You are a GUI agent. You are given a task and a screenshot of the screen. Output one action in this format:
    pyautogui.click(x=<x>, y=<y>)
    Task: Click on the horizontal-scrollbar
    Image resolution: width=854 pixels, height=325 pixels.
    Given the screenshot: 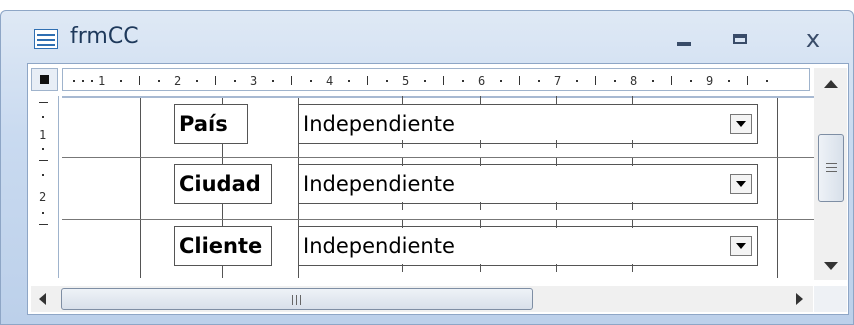 What is the action you would take?
    pyautogui.click(x=422, y=299)
    